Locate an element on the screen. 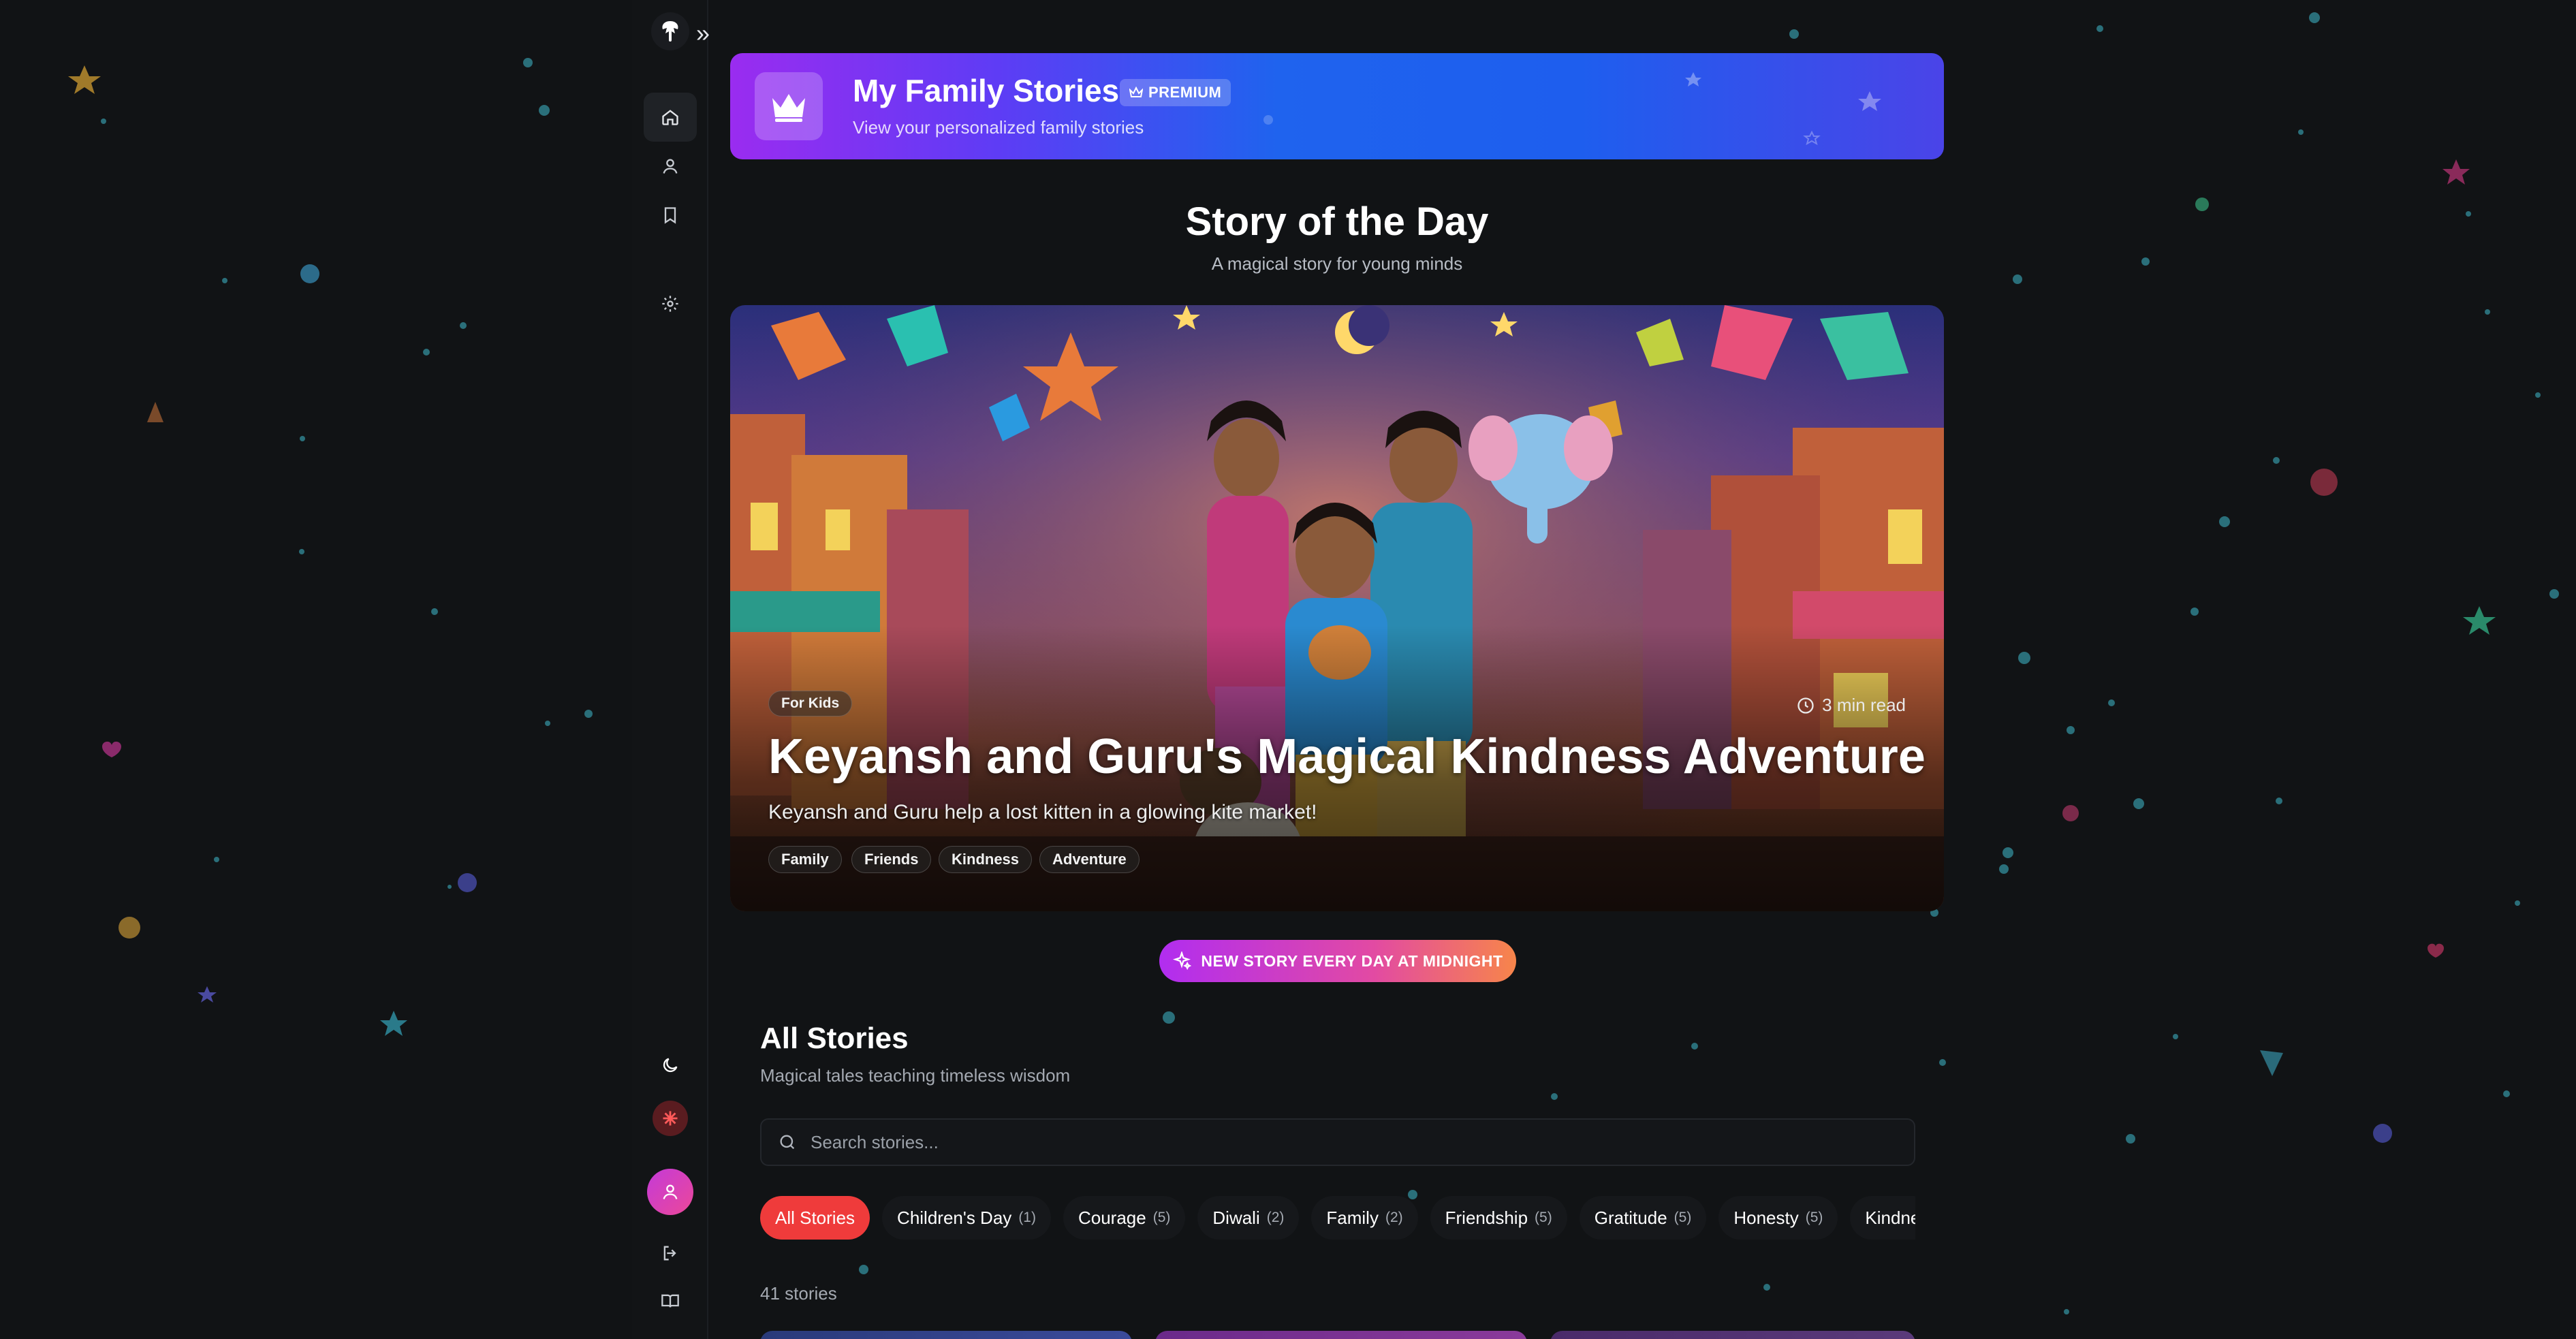 Image resolution: width=2576 pixels, height=1339 pixels. story-of-day-heading: Story of the Day is located at coordinates (1337, 222).